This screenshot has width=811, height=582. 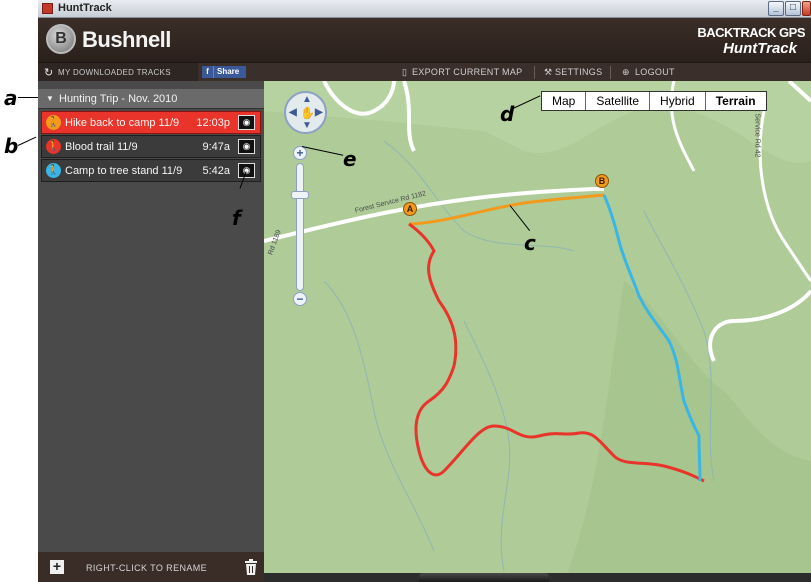 What do you see at coordinates (602, 181) in the screenshot?
I see `marker-b: B` at bounding box center [602, 181].